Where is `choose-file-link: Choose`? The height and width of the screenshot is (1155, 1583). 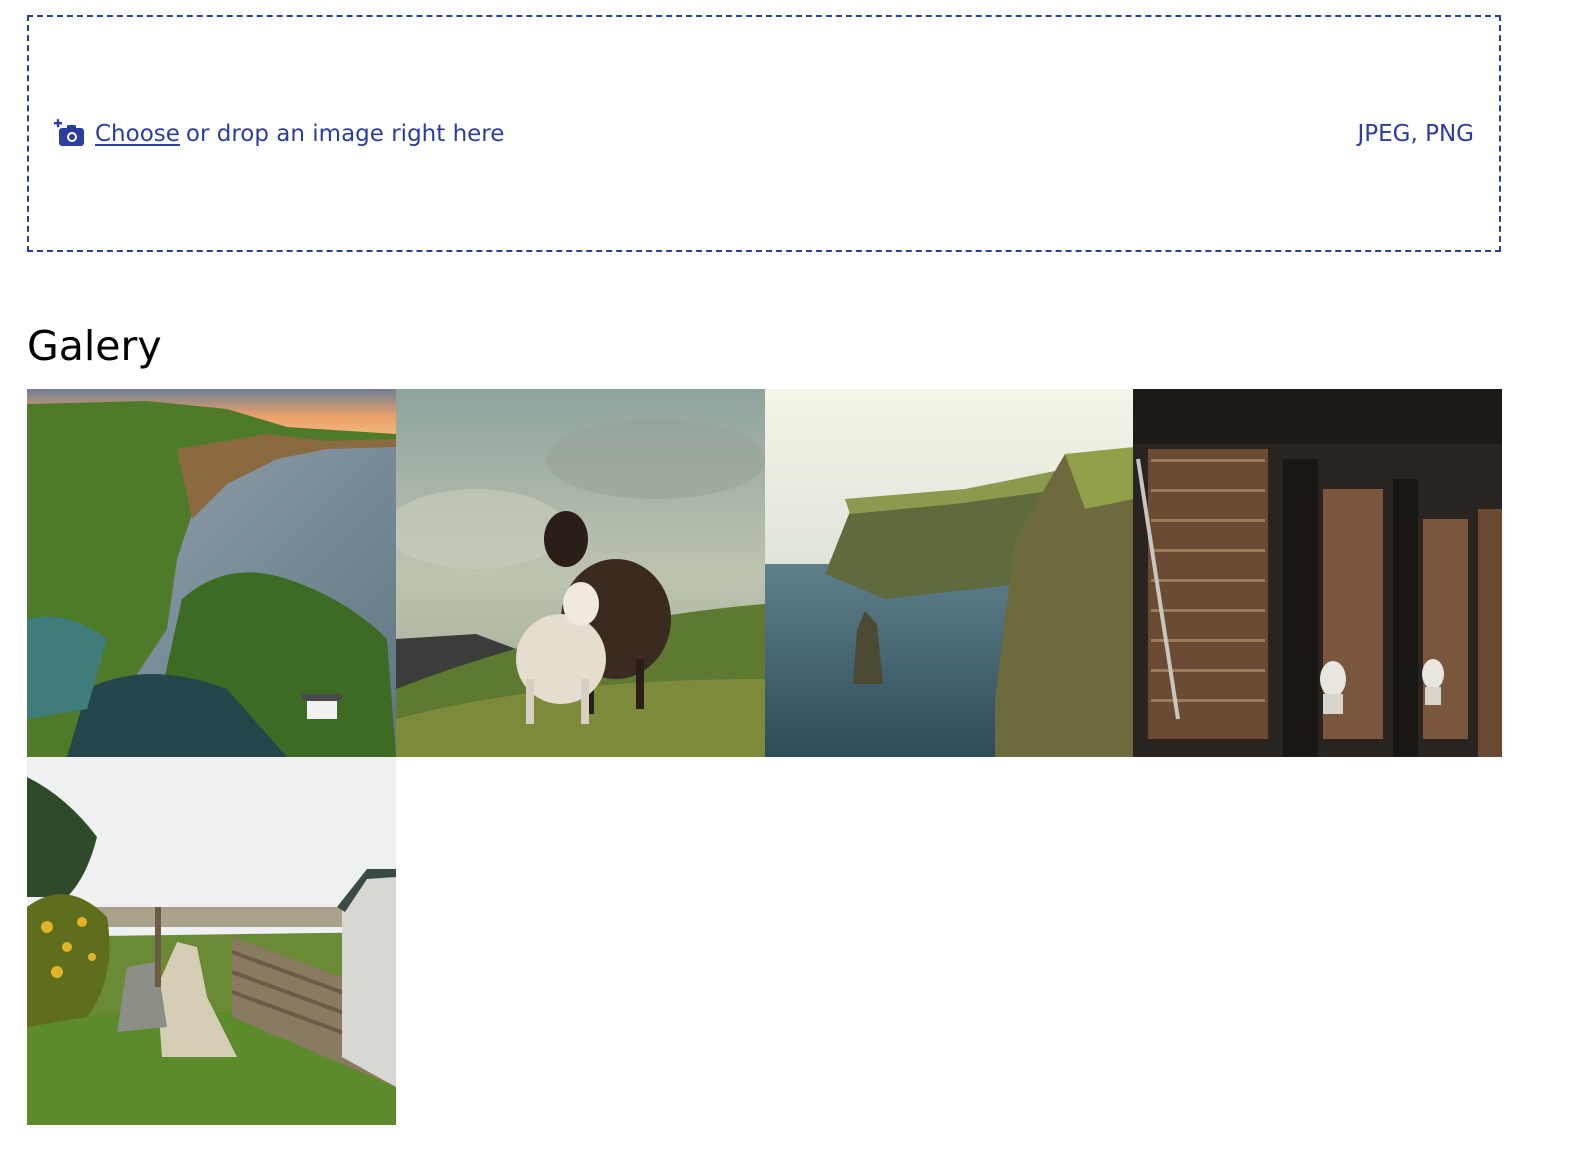
choose-file-link: Choose is located at coordinates (137, 134).